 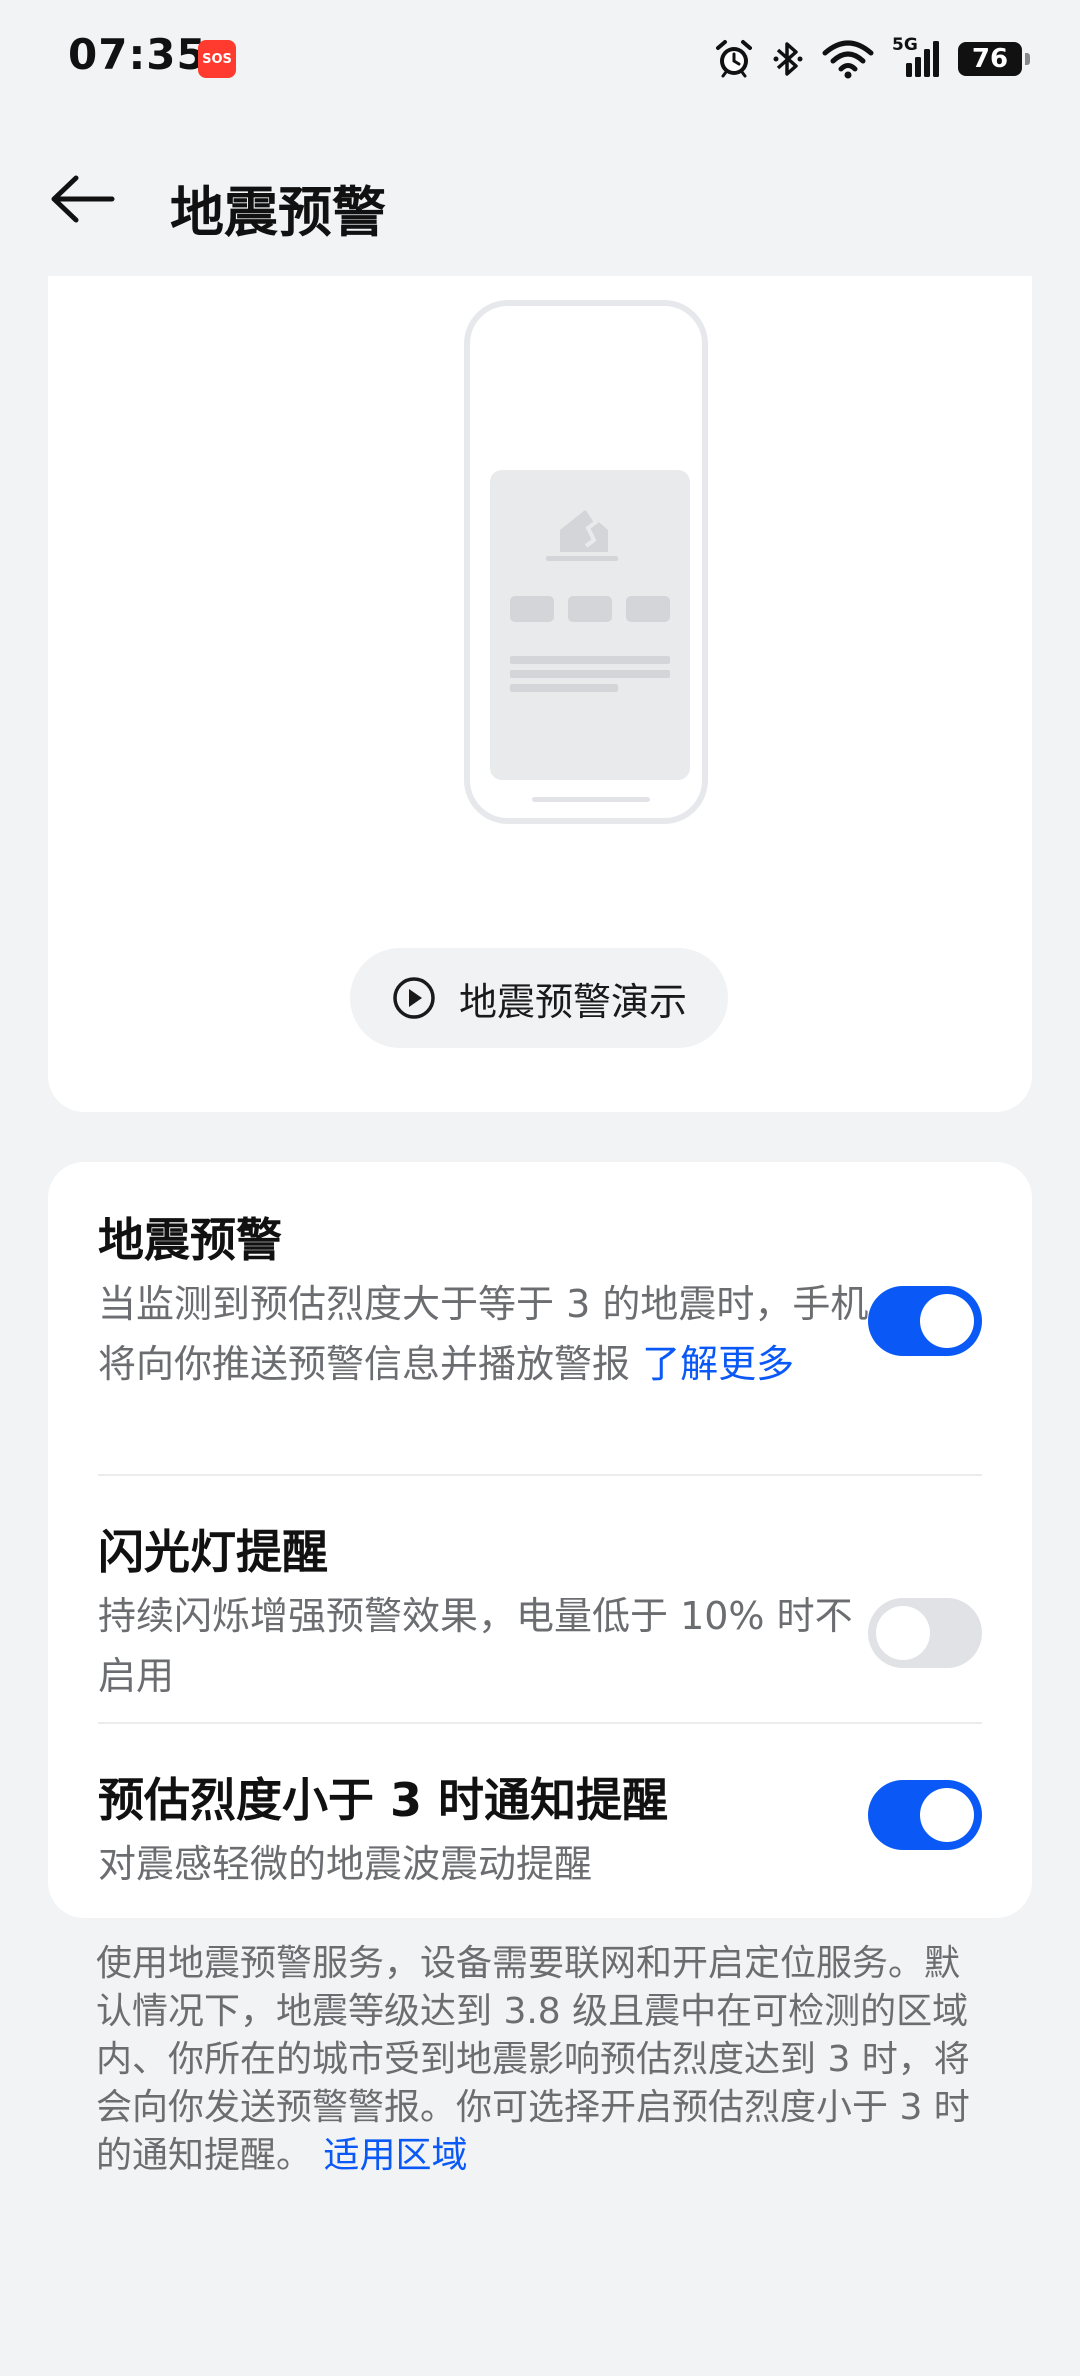 What do you see at coordinates (848, 59) in the screenshot?
I see `wifi-icon` at bounding box center [848, 59].